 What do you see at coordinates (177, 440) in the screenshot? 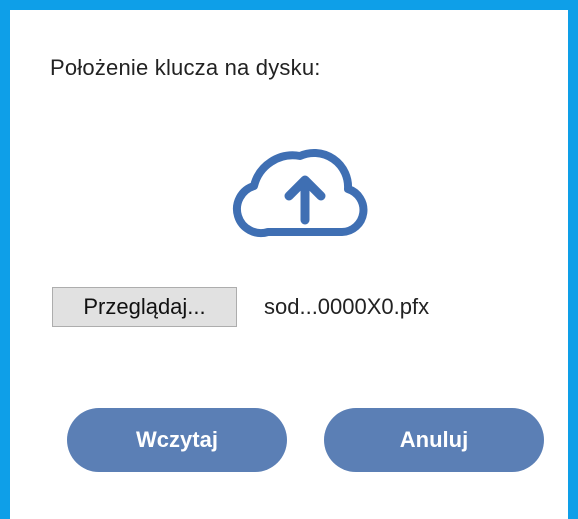
I see `load-button: Wczytaj` at bounding box center [177, 440].